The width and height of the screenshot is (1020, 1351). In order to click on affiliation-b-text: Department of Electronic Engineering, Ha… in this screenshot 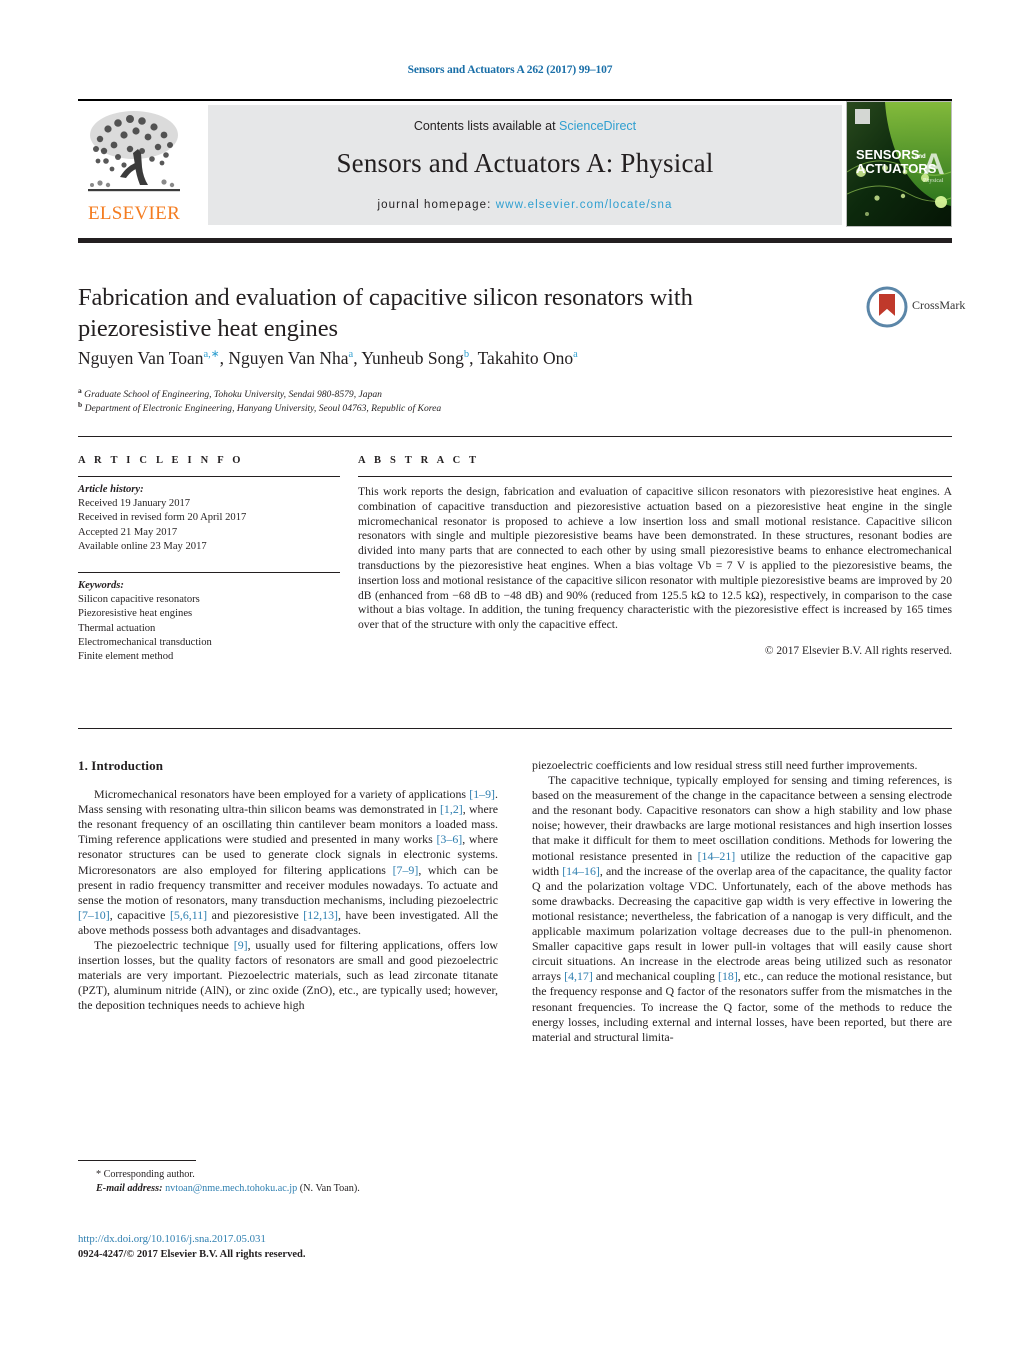, I will do `click(263, 409)`.